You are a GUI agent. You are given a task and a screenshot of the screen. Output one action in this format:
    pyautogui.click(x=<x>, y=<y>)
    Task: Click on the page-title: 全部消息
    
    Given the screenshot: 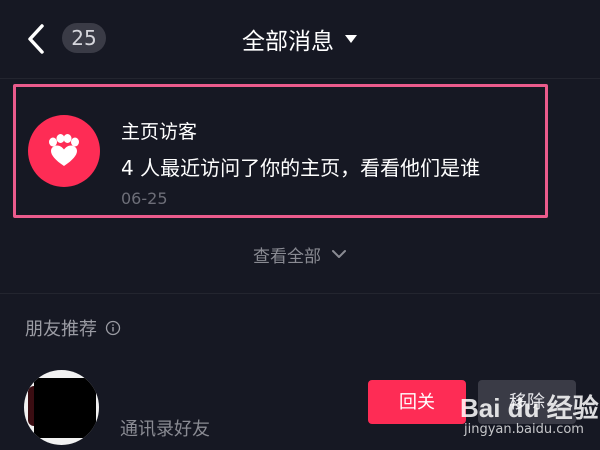 What is the action you would take?
    pyautogui.click(x=288, y=42)
    